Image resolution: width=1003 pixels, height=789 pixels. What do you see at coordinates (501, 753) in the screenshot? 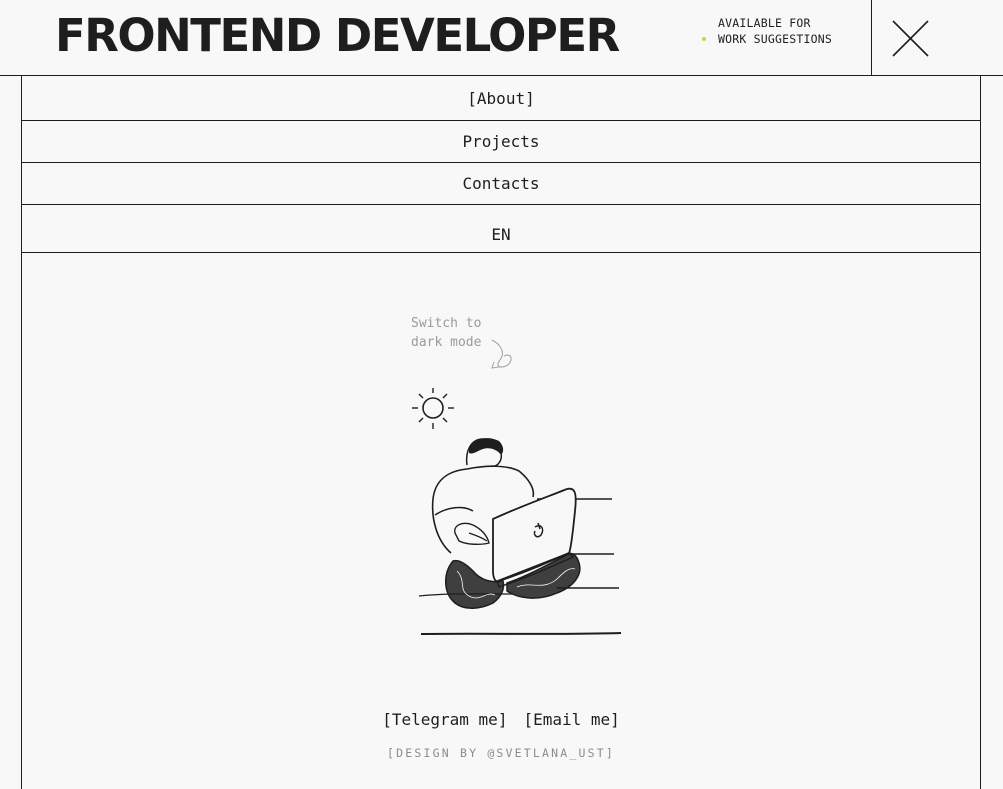
I see `design-credit: [DESIGN BY @SVETLANA_UST]` at bounding box center [501, 753].